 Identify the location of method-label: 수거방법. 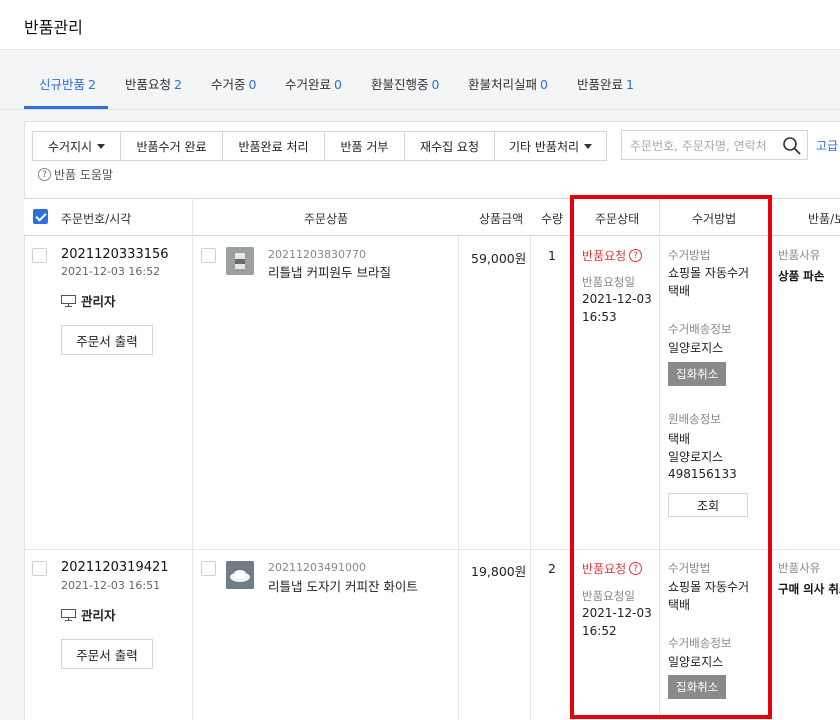
(689, 255).